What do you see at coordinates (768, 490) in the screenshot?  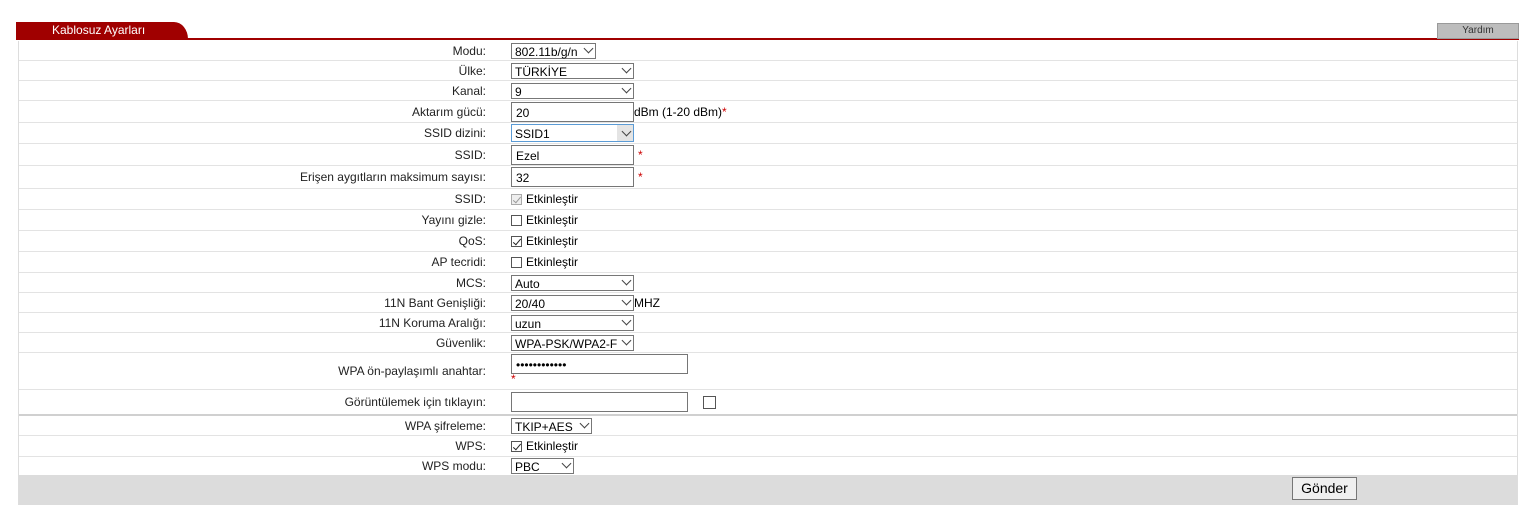 I see `form-footer: Gönder` at bounding box center [768, 490].